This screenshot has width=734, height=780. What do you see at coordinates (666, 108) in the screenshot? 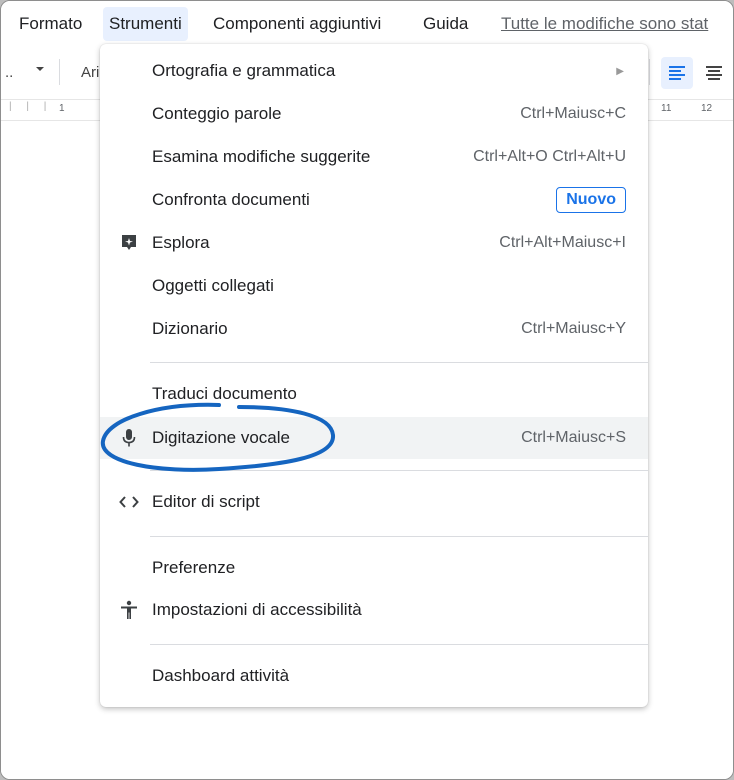
I see `ruler-mark: 11` at bounding box center [666, 108].